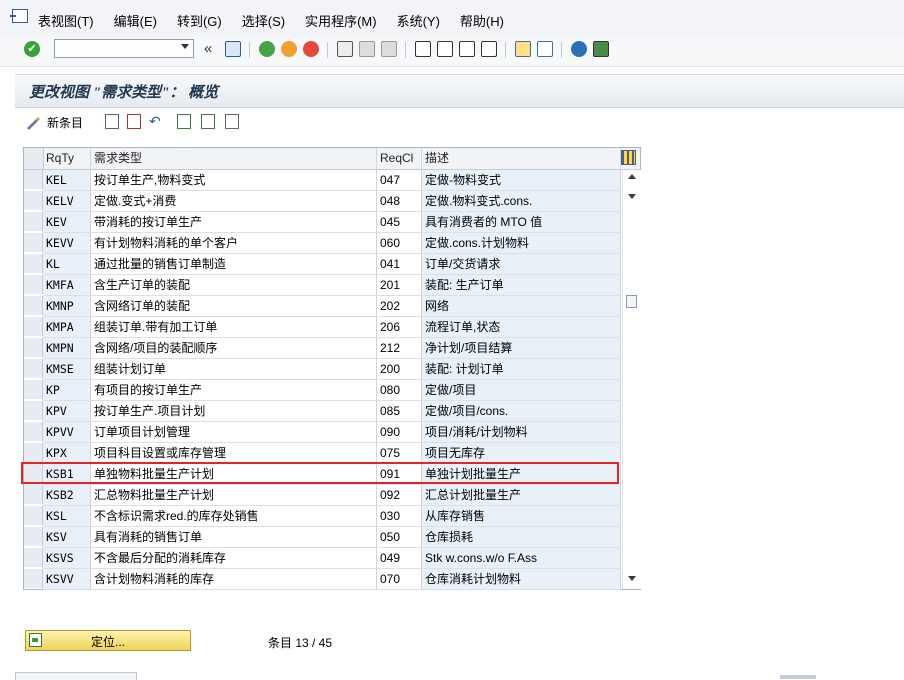 This screenshot has width=904, height=680. What do you see at coordinates (67, 453) in the screenshot?
I see `cell-rqty: KPX` at bounding box center [67, 453].